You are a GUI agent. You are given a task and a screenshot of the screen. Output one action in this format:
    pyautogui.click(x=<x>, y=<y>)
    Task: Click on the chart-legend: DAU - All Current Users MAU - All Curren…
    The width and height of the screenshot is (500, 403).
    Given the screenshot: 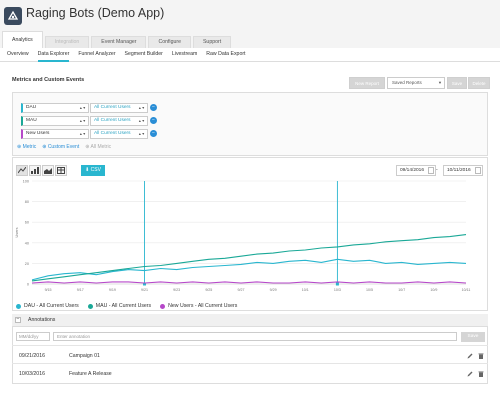 What is the action you would take?
    pyautogui.click(x=131, y=306)
    